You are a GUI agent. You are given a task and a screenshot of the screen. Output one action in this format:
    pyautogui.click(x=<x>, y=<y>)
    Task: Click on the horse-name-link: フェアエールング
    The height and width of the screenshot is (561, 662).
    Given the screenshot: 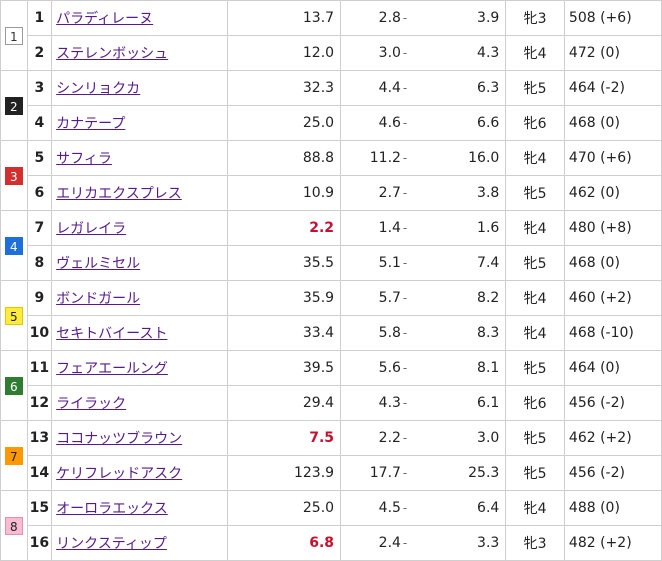 What is the action you would take?
    pyautogui.click(x=112, y=369)
    